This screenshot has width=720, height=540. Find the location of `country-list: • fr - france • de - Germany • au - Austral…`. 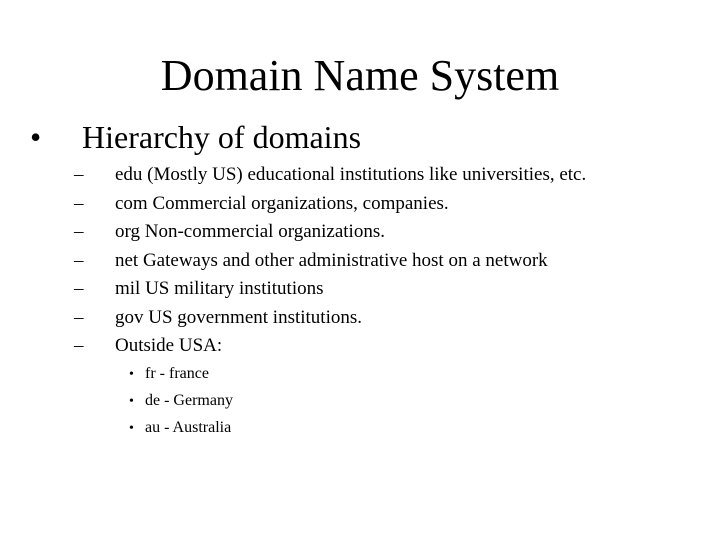

country-list: • fr - france • de - Germany • au - Austral… is located at coordinates (181, 401).